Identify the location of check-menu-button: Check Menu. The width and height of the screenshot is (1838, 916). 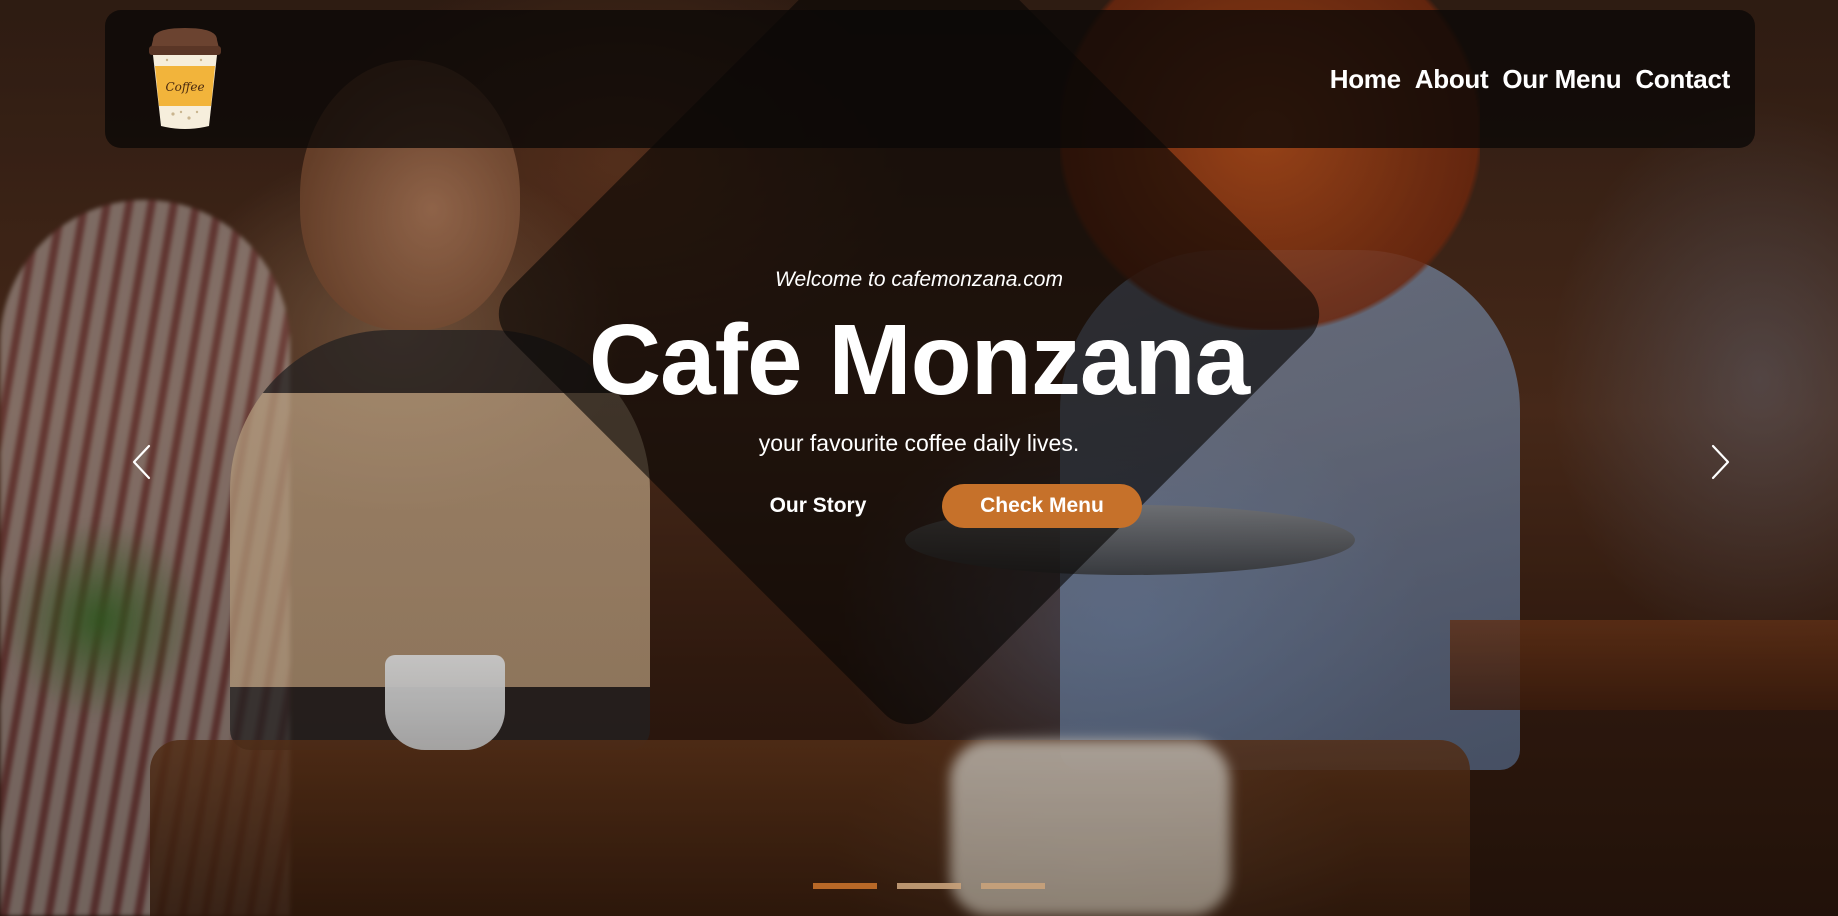
(1042, 506).